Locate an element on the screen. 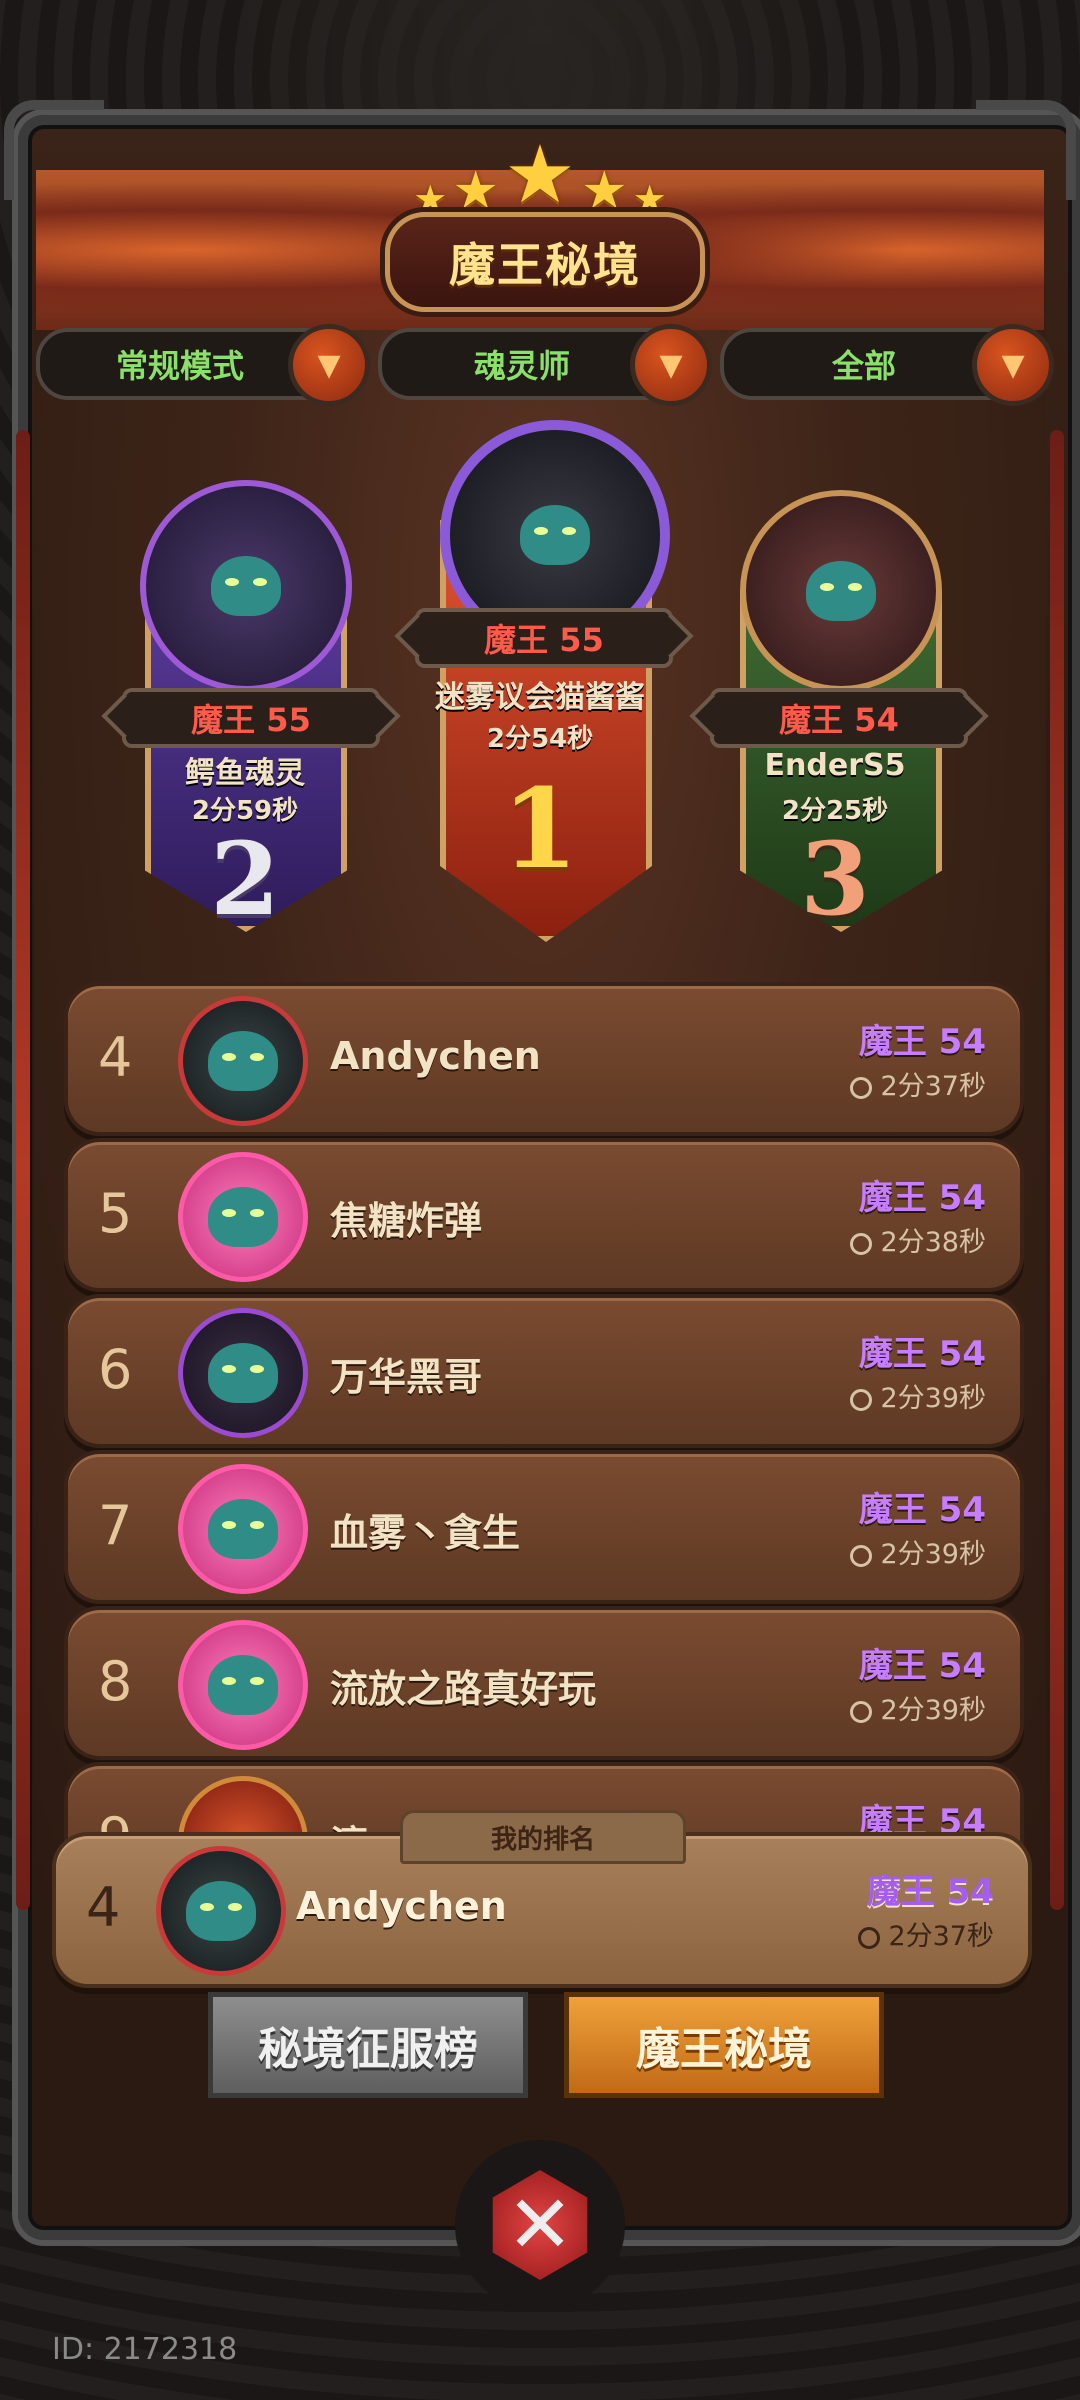 Image resolution: width=1080 pixels, height=2400 pixels. list-item: 7 血雾丶貪生 魔王 54 2分39秒 is located at coordinates (544, 1527).